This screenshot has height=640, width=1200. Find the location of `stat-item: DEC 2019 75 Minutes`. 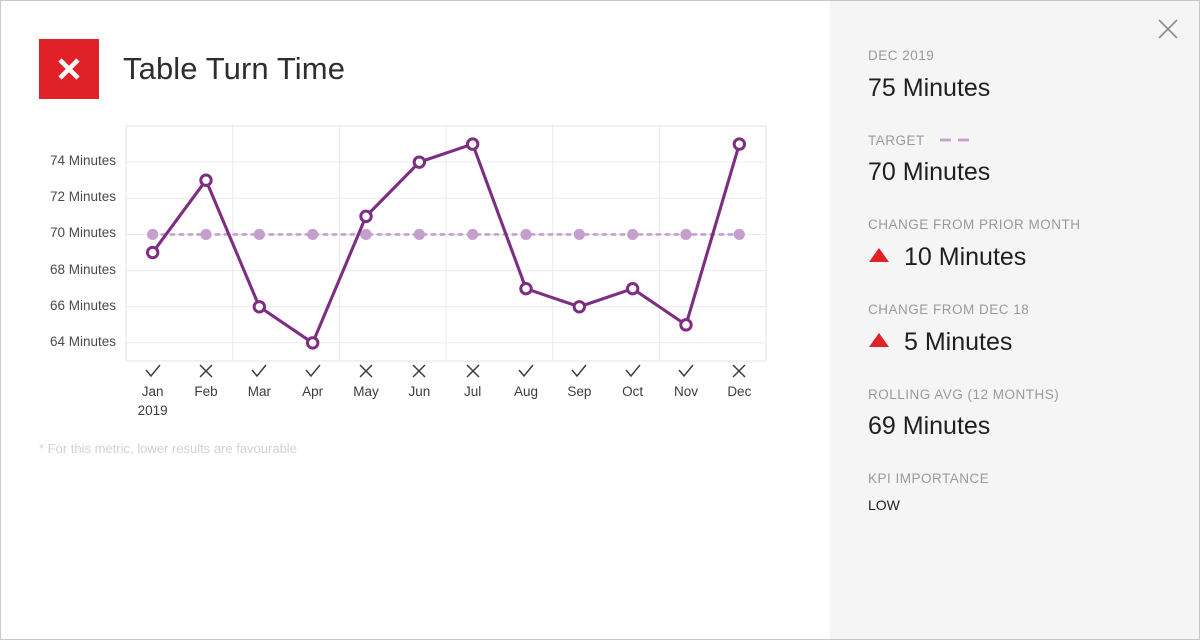

stat-item: DEC 2019 75 Minutes is located at coordinates (1027, 77).